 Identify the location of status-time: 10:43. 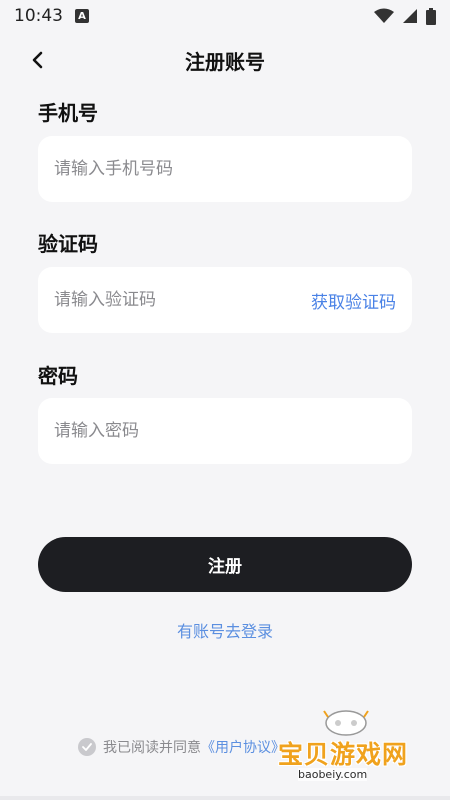
(38, 16).